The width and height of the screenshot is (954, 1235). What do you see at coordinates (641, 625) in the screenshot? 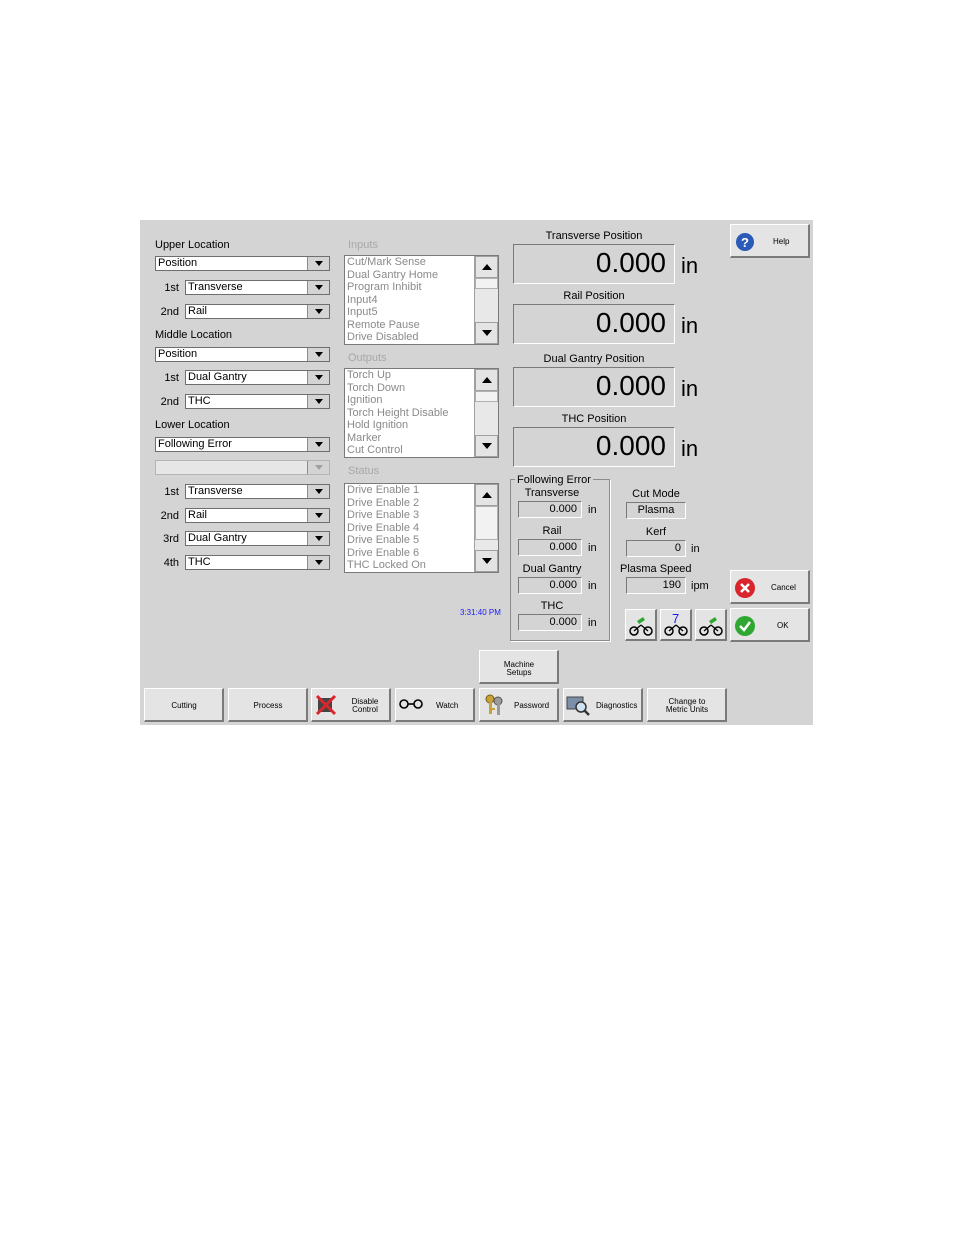
I see `station-select-left-button` at bounding box center [641, 625].